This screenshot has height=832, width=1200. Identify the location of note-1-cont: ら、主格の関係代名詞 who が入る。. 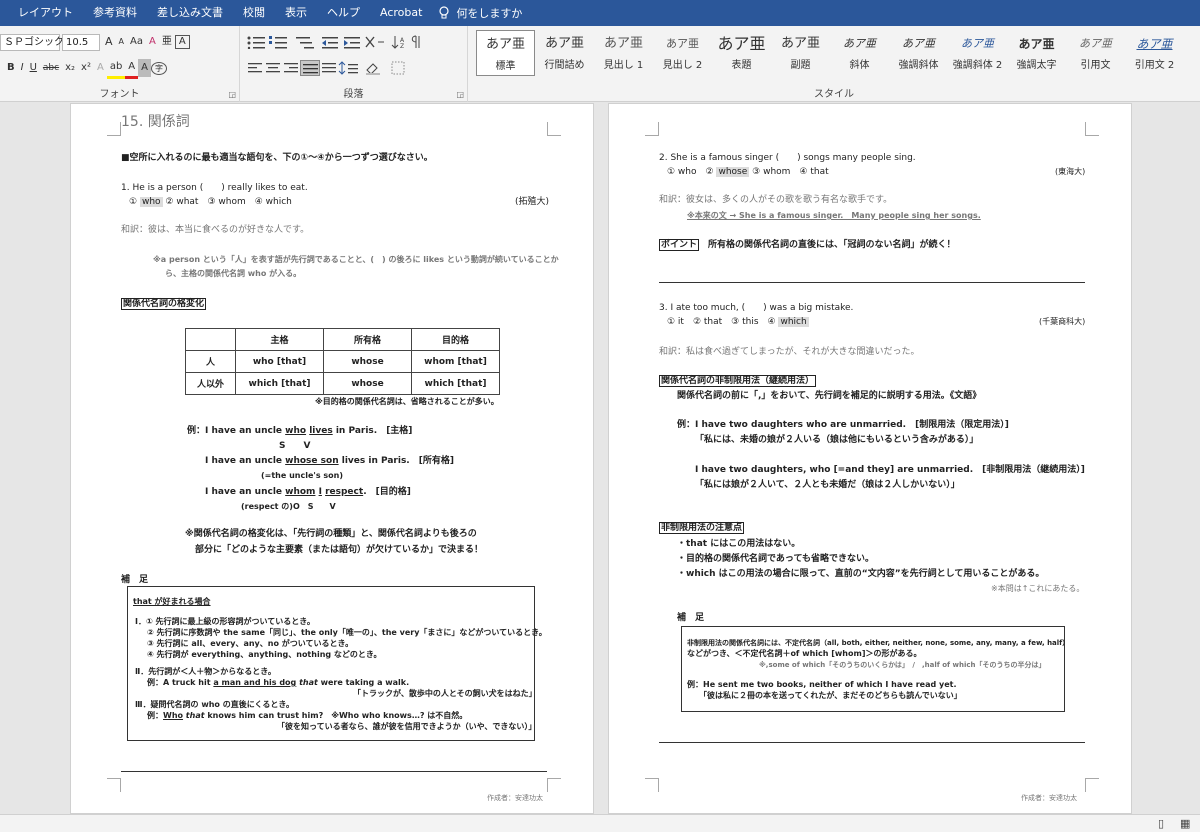
(233, 273).